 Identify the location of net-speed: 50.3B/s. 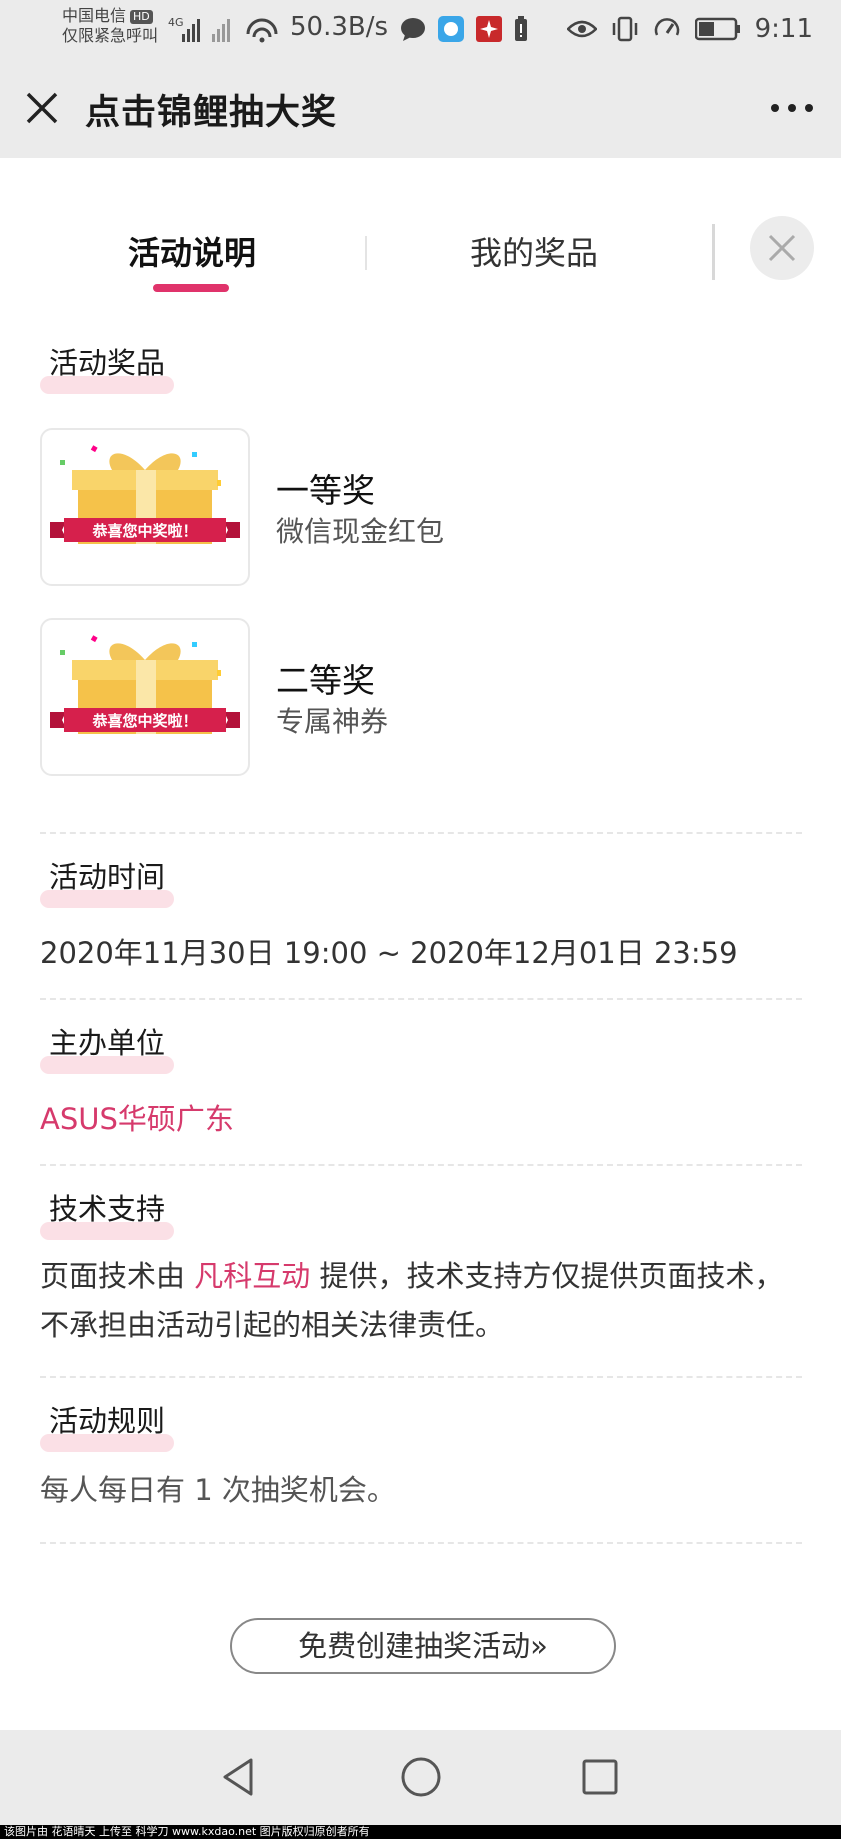
(339, 27).